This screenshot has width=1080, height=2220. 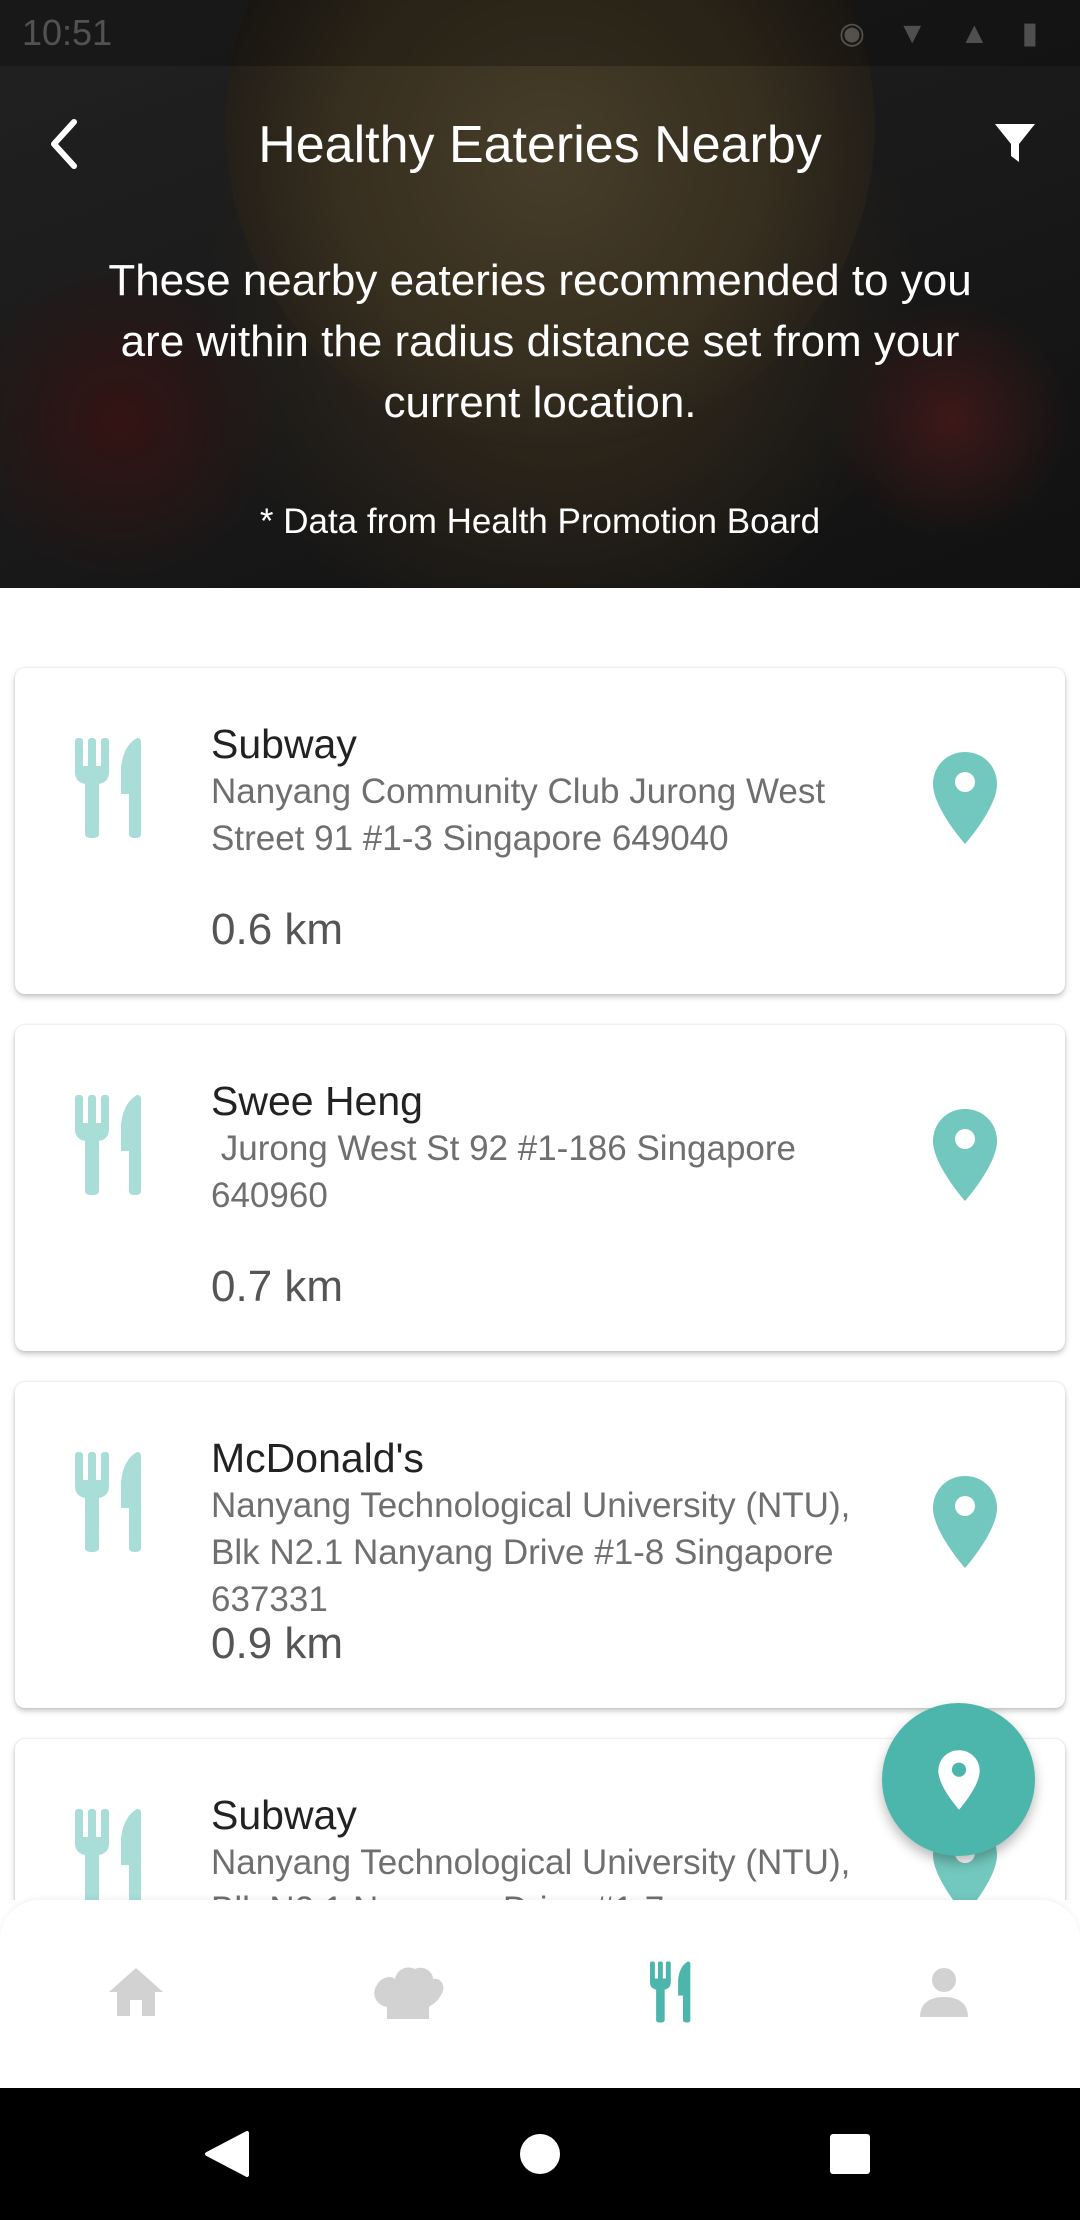 What do you see at coordinates (317, 1101) in the screenshot?
I see `eatery-name: Swee Heng` at bounding box center [317, 1101].